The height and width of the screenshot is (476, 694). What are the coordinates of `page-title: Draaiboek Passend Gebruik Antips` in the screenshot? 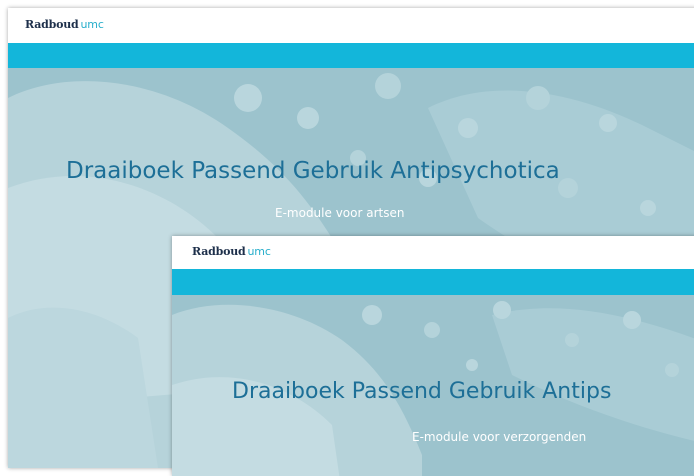 It's located at (422, 391).